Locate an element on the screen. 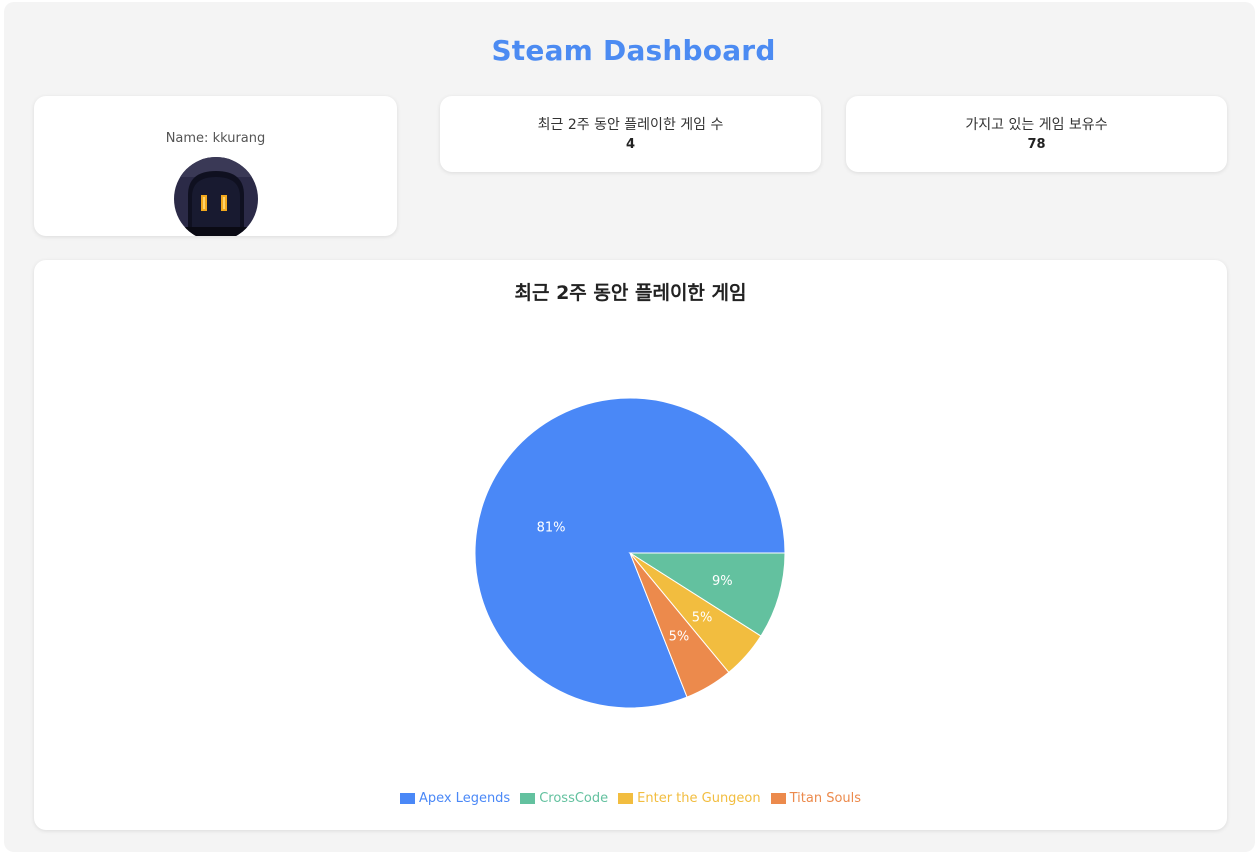  page-title: Steam Dashboard is located at coordinates (633, 50).